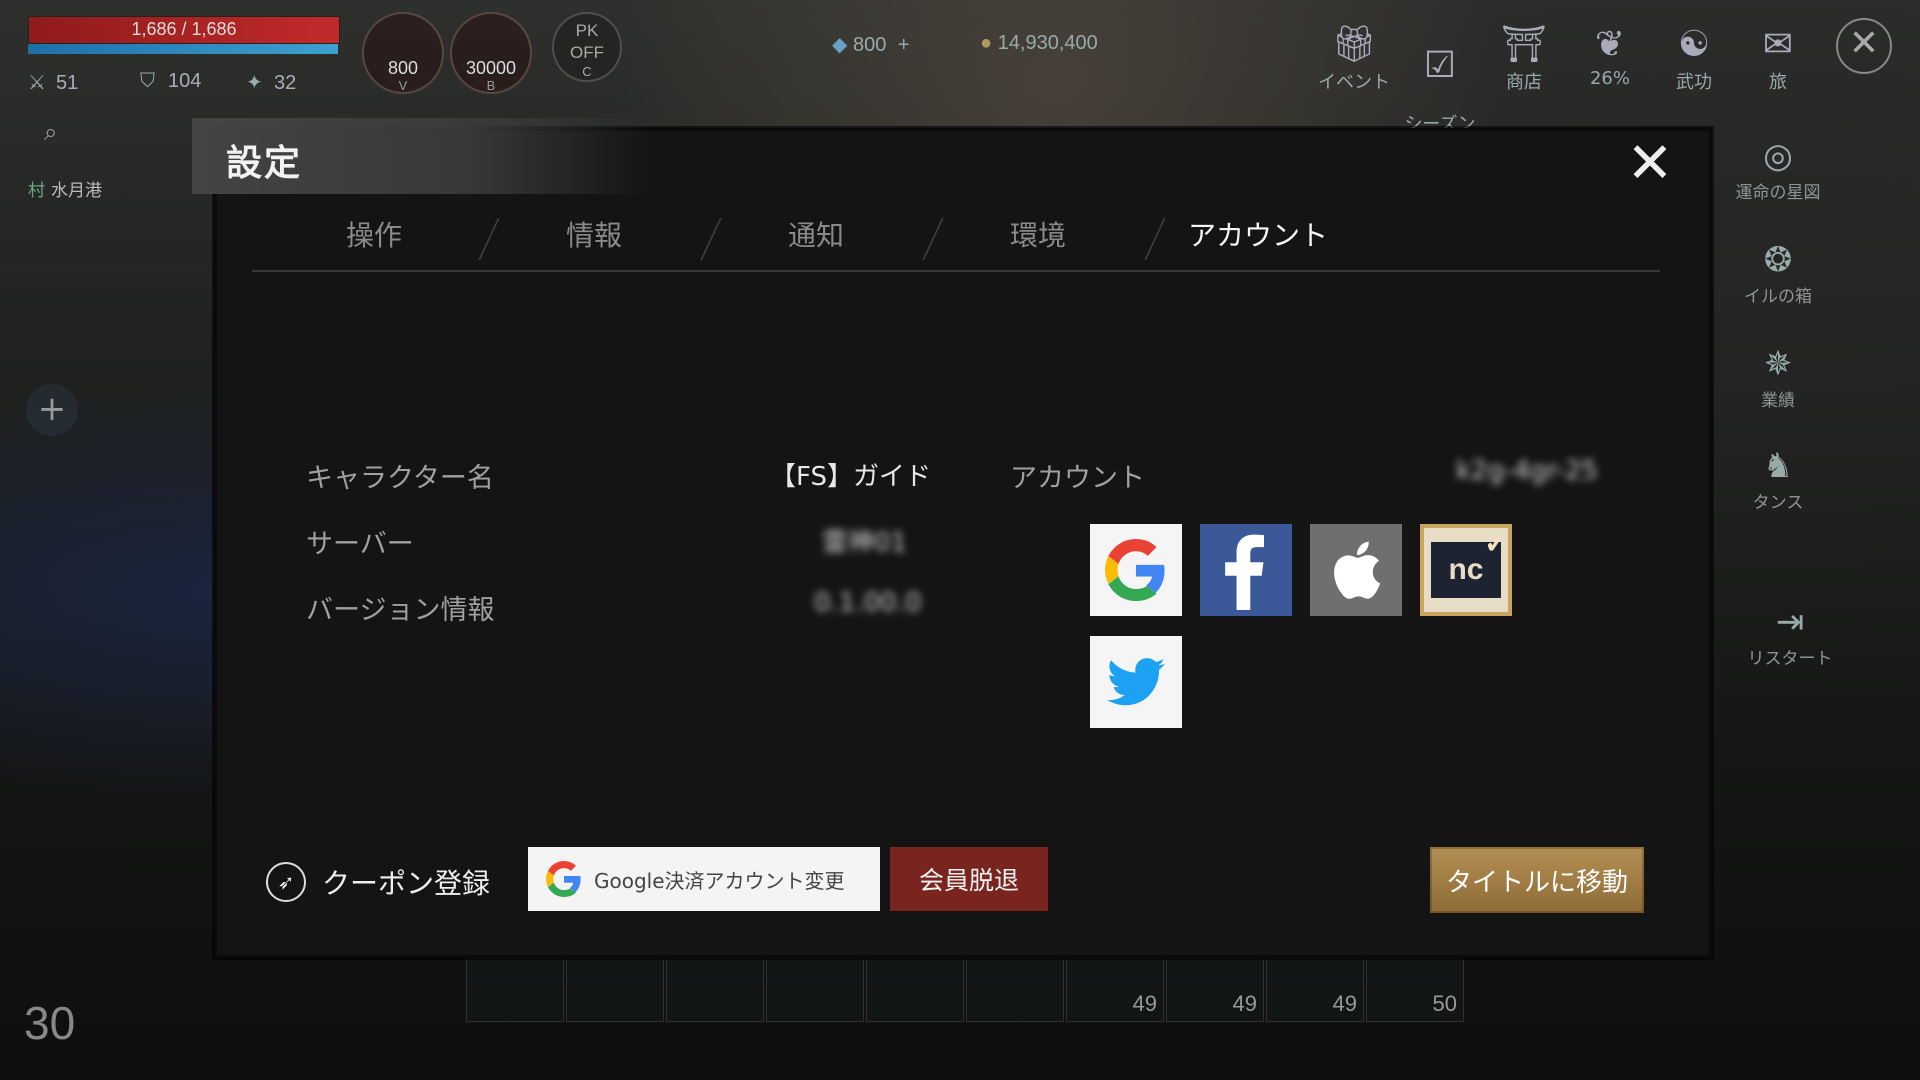  Describe the element at coordinates (37, 83) in the screenshot. I see `crossed-swords-icon: ⚔` at that location.